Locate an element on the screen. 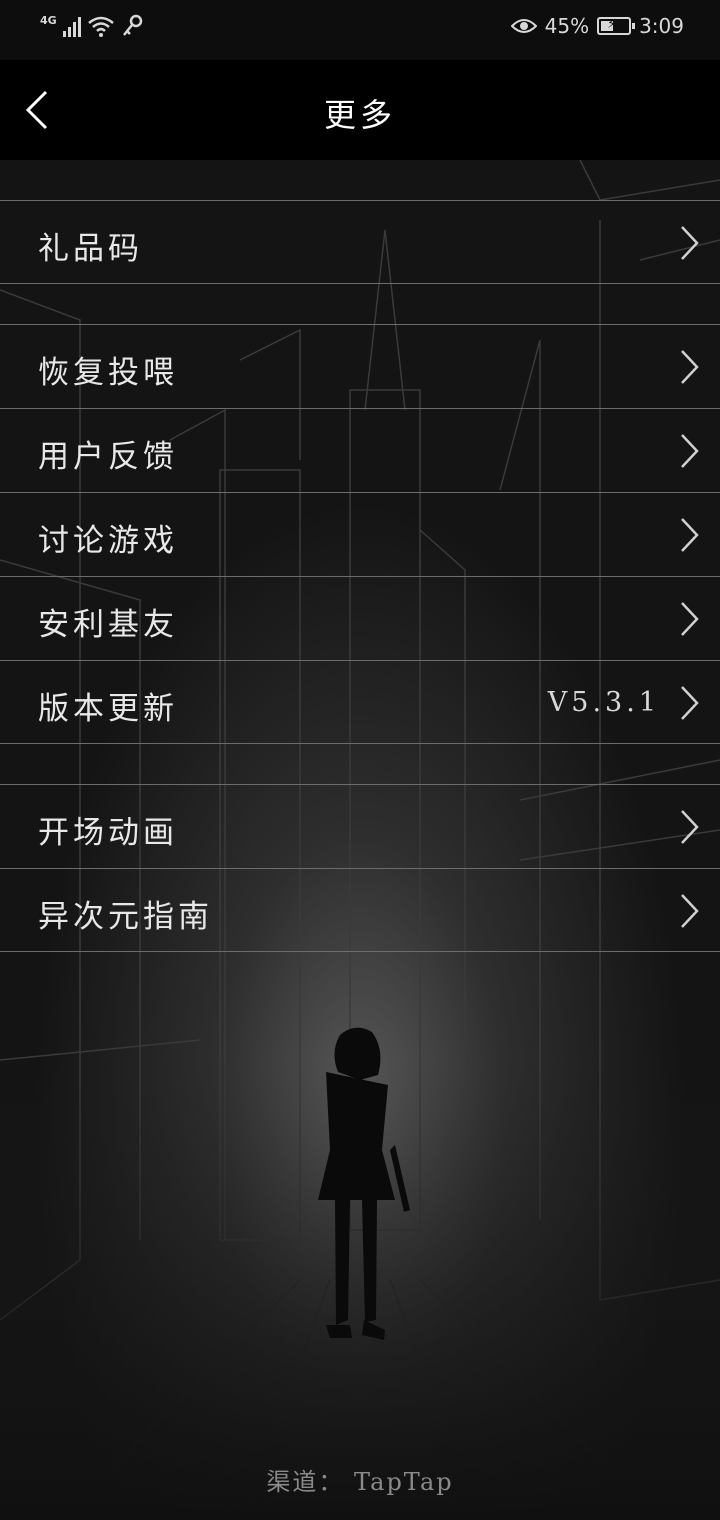 The height and width of the screenshot is (1520, 720). eye-icon is located at coordinates (523, 26).